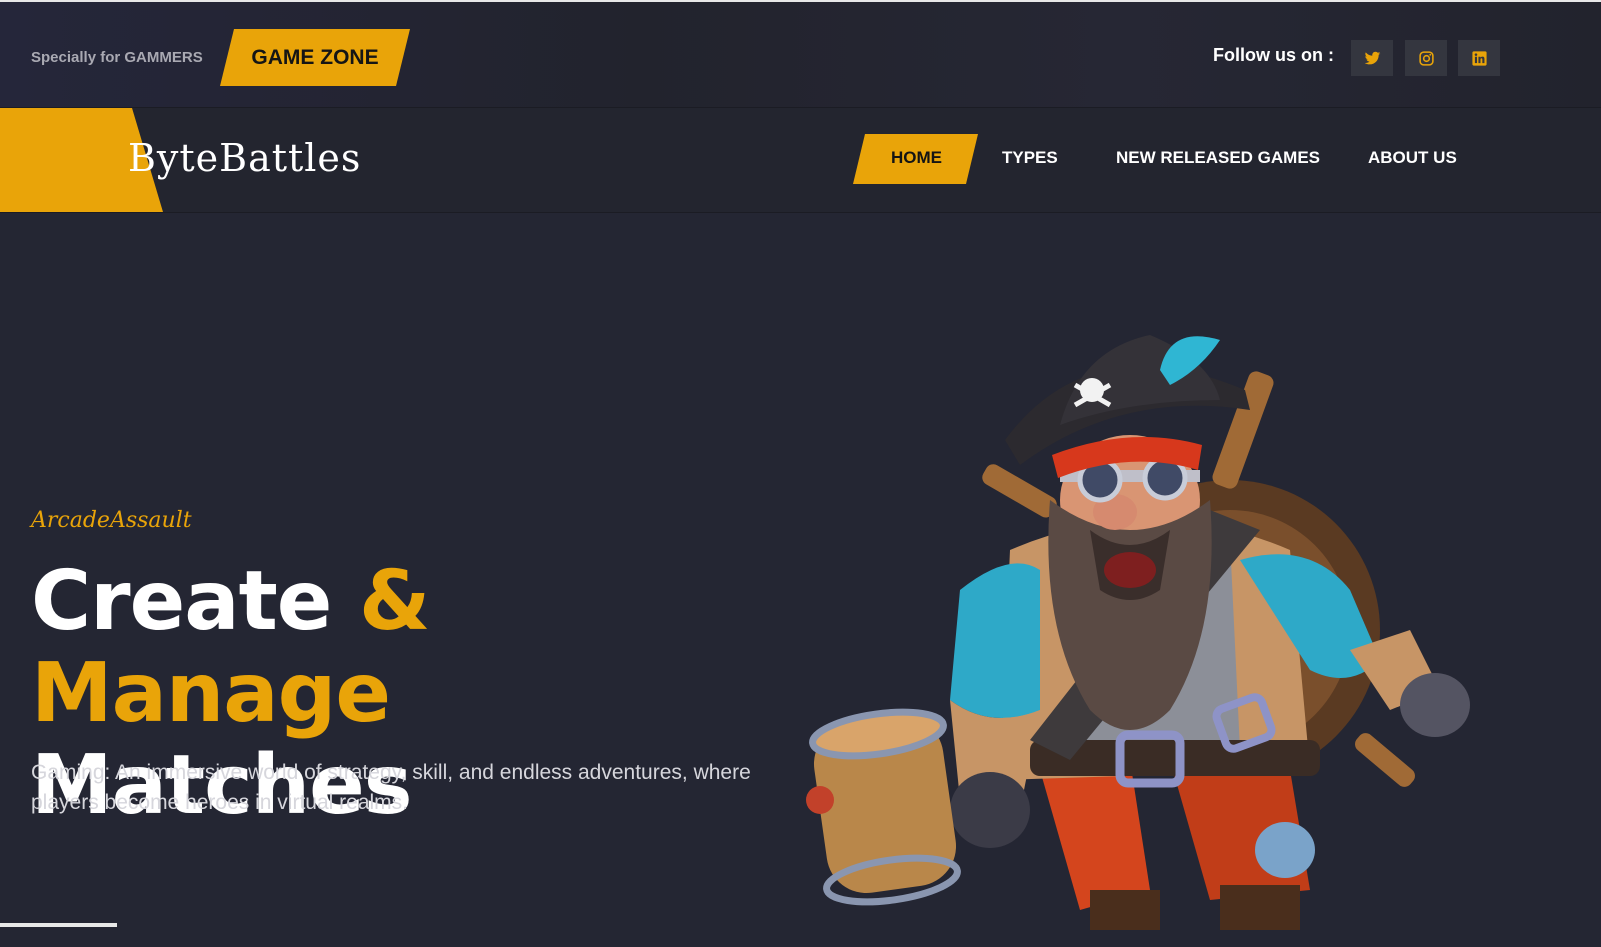 The image size is (1601, 947). I want to click on twitter-button, so click(1372, 58).